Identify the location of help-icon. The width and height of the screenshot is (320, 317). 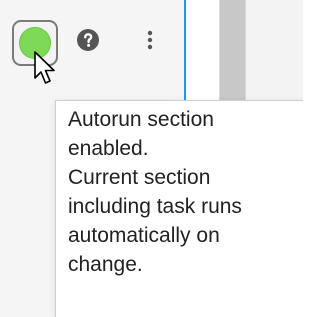
(88, 40).